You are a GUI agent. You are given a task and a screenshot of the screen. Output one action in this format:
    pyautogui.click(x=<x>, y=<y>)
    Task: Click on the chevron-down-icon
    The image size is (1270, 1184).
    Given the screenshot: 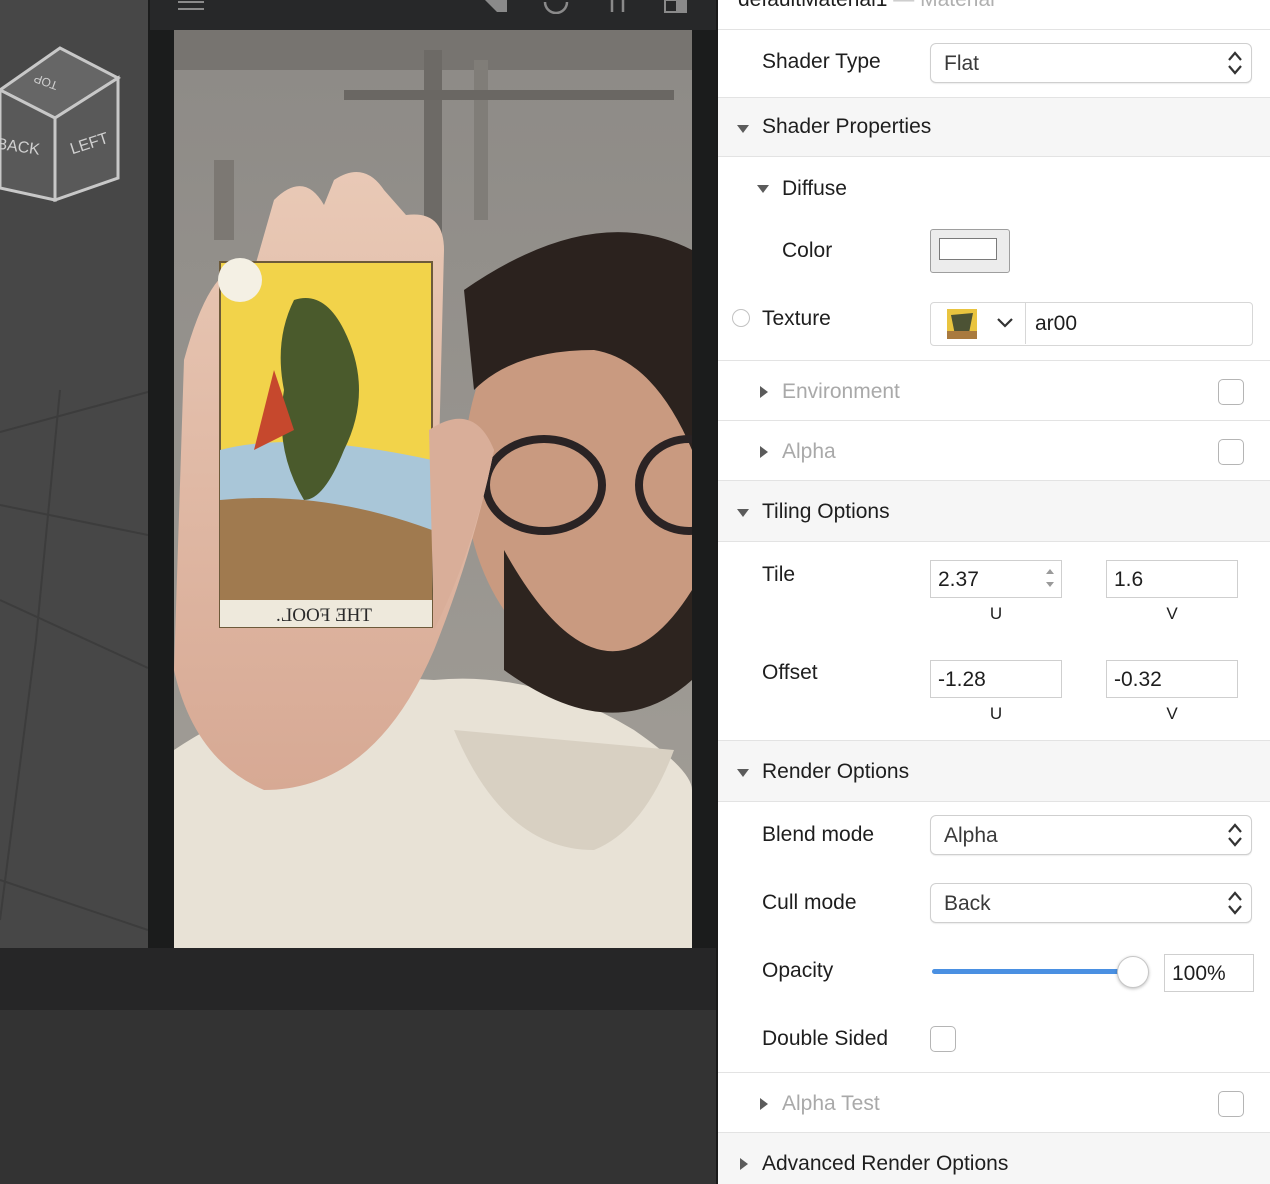 What is the action you would take?
    pyautogui.click(x=1005, y=323)
    